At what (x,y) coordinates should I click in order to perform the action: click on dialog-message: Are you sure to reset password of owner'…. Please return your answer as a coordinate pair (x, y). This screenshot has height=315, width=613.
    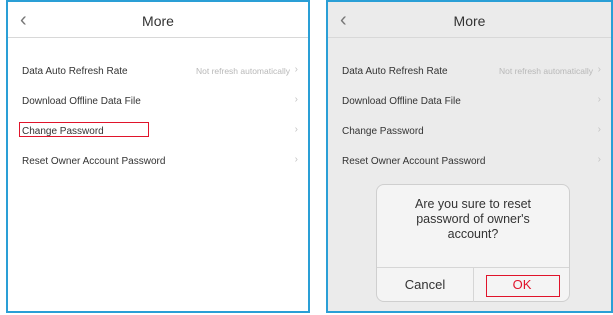
    Looking at the image, I should click on (473, 219).